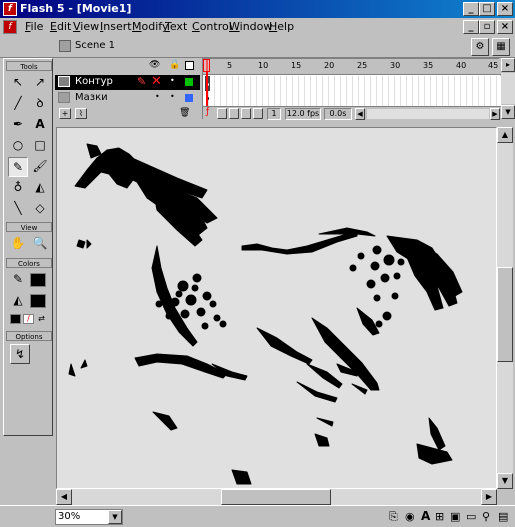 Image resolution: width=515 pixels, height=527 pixels. What do you see at coordinates (508, 88) in the screenshot?
I see `timeline-vscroll-track` at bounding box center [508, 88].